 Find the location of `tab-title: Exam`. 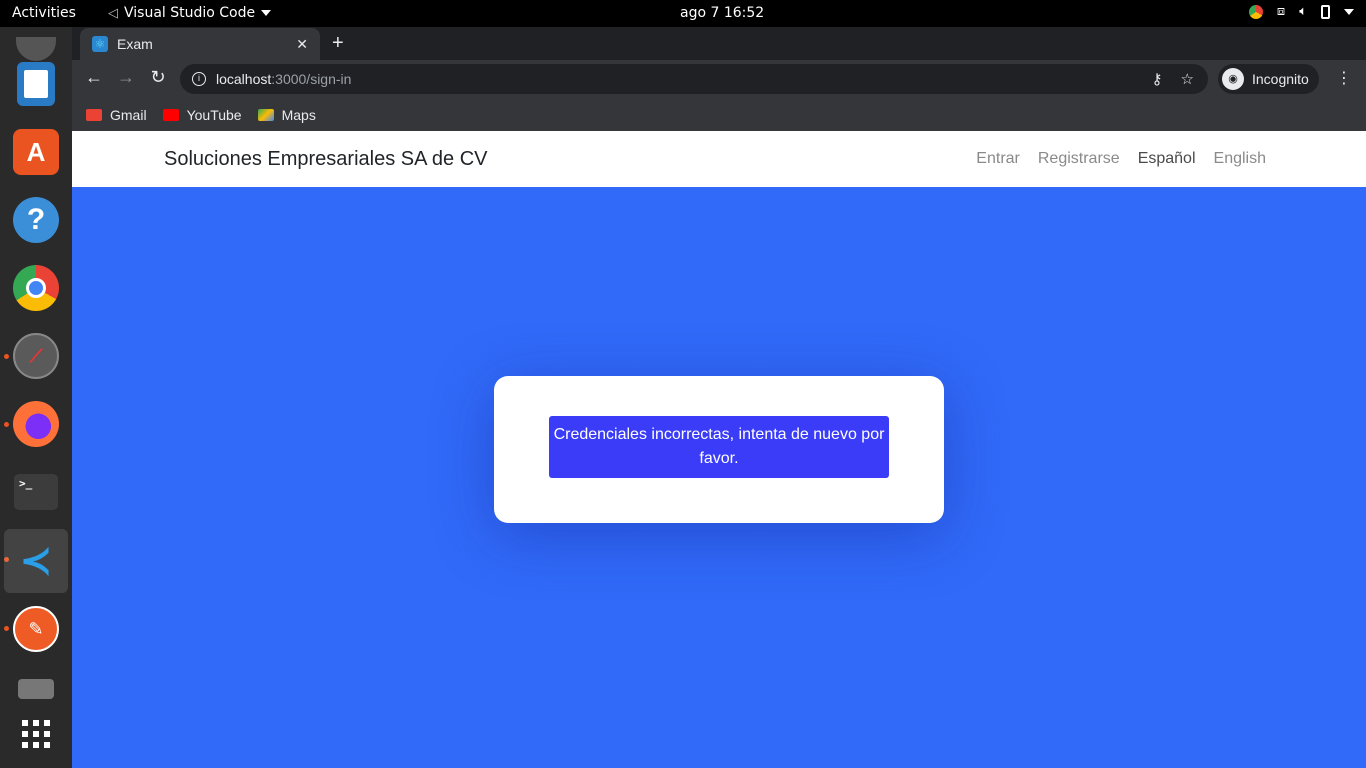

tab-title: Exam is located at coordinates (135, 44).